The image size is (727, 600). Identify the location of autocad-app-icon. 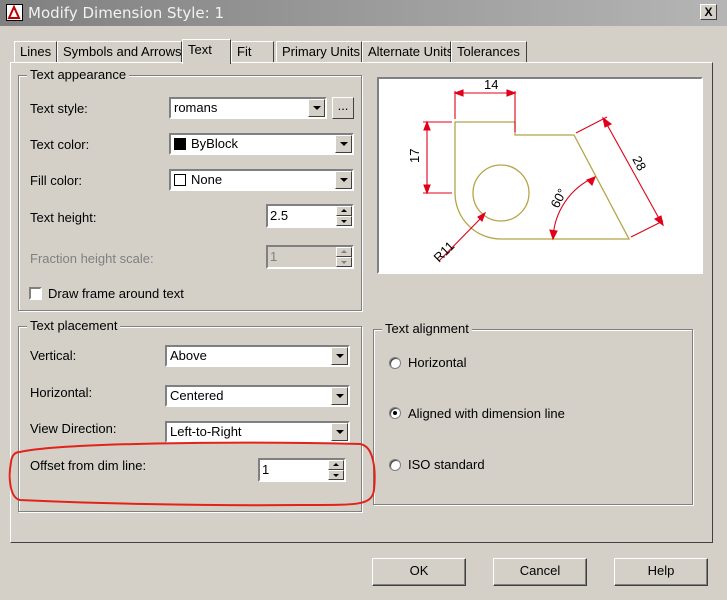
(14, 12).